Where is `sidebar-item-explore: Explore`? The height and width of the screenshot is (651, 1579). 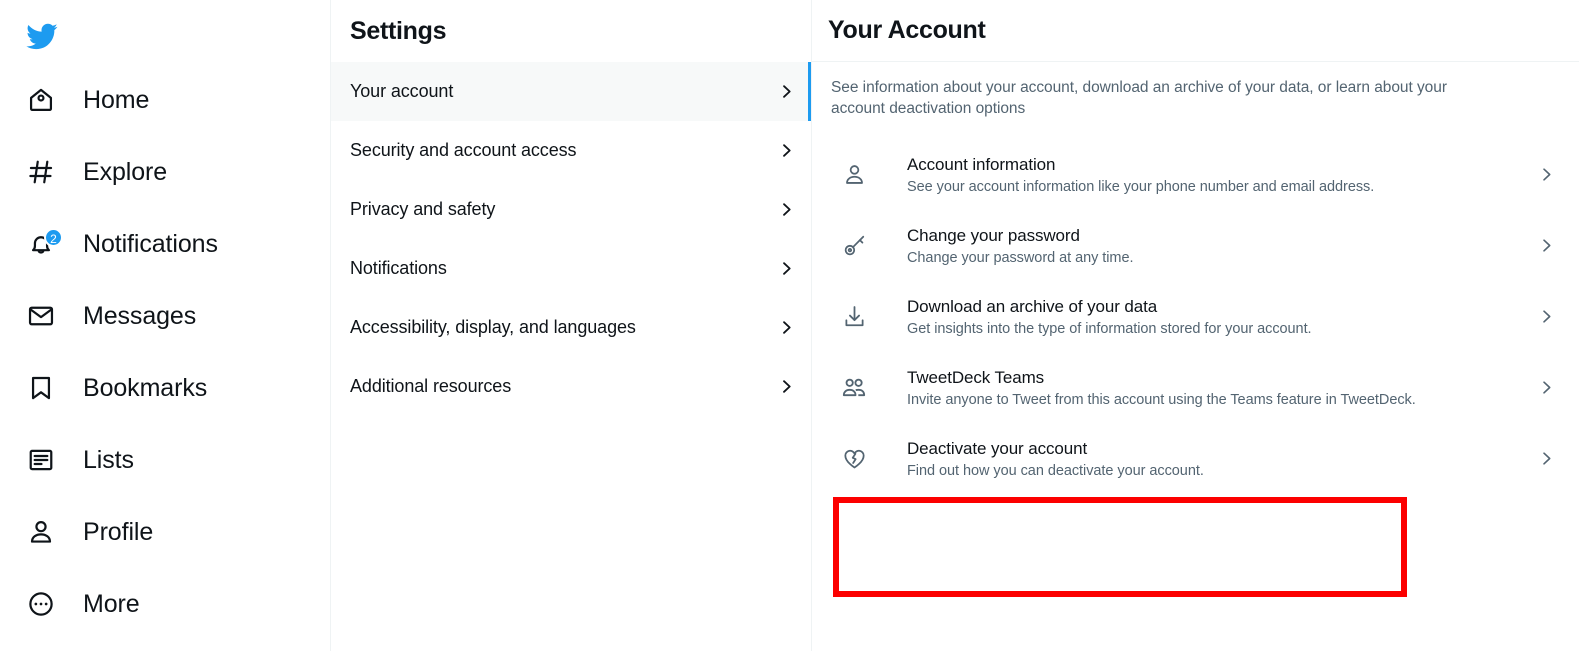 sidebar-item-explore: Explore is located at coordinates (172, 172).